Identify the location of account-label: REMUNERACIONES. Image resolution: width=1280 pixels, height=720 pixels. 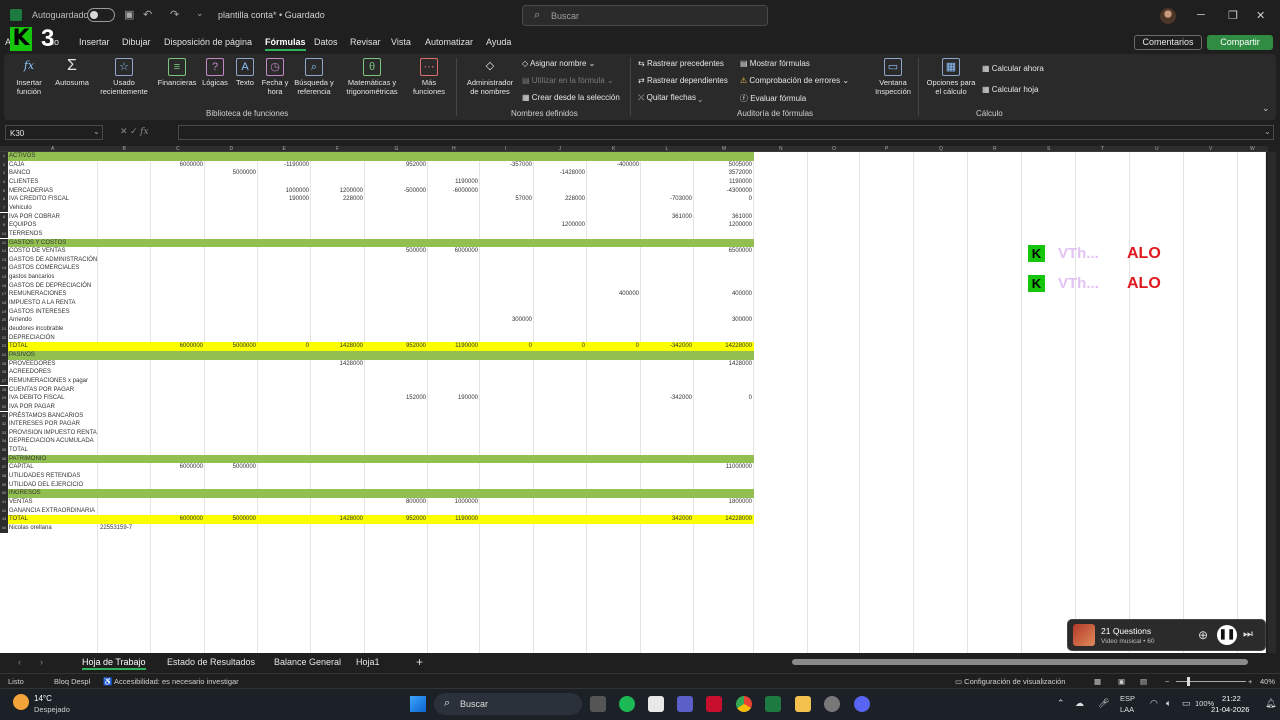
(37, 294).